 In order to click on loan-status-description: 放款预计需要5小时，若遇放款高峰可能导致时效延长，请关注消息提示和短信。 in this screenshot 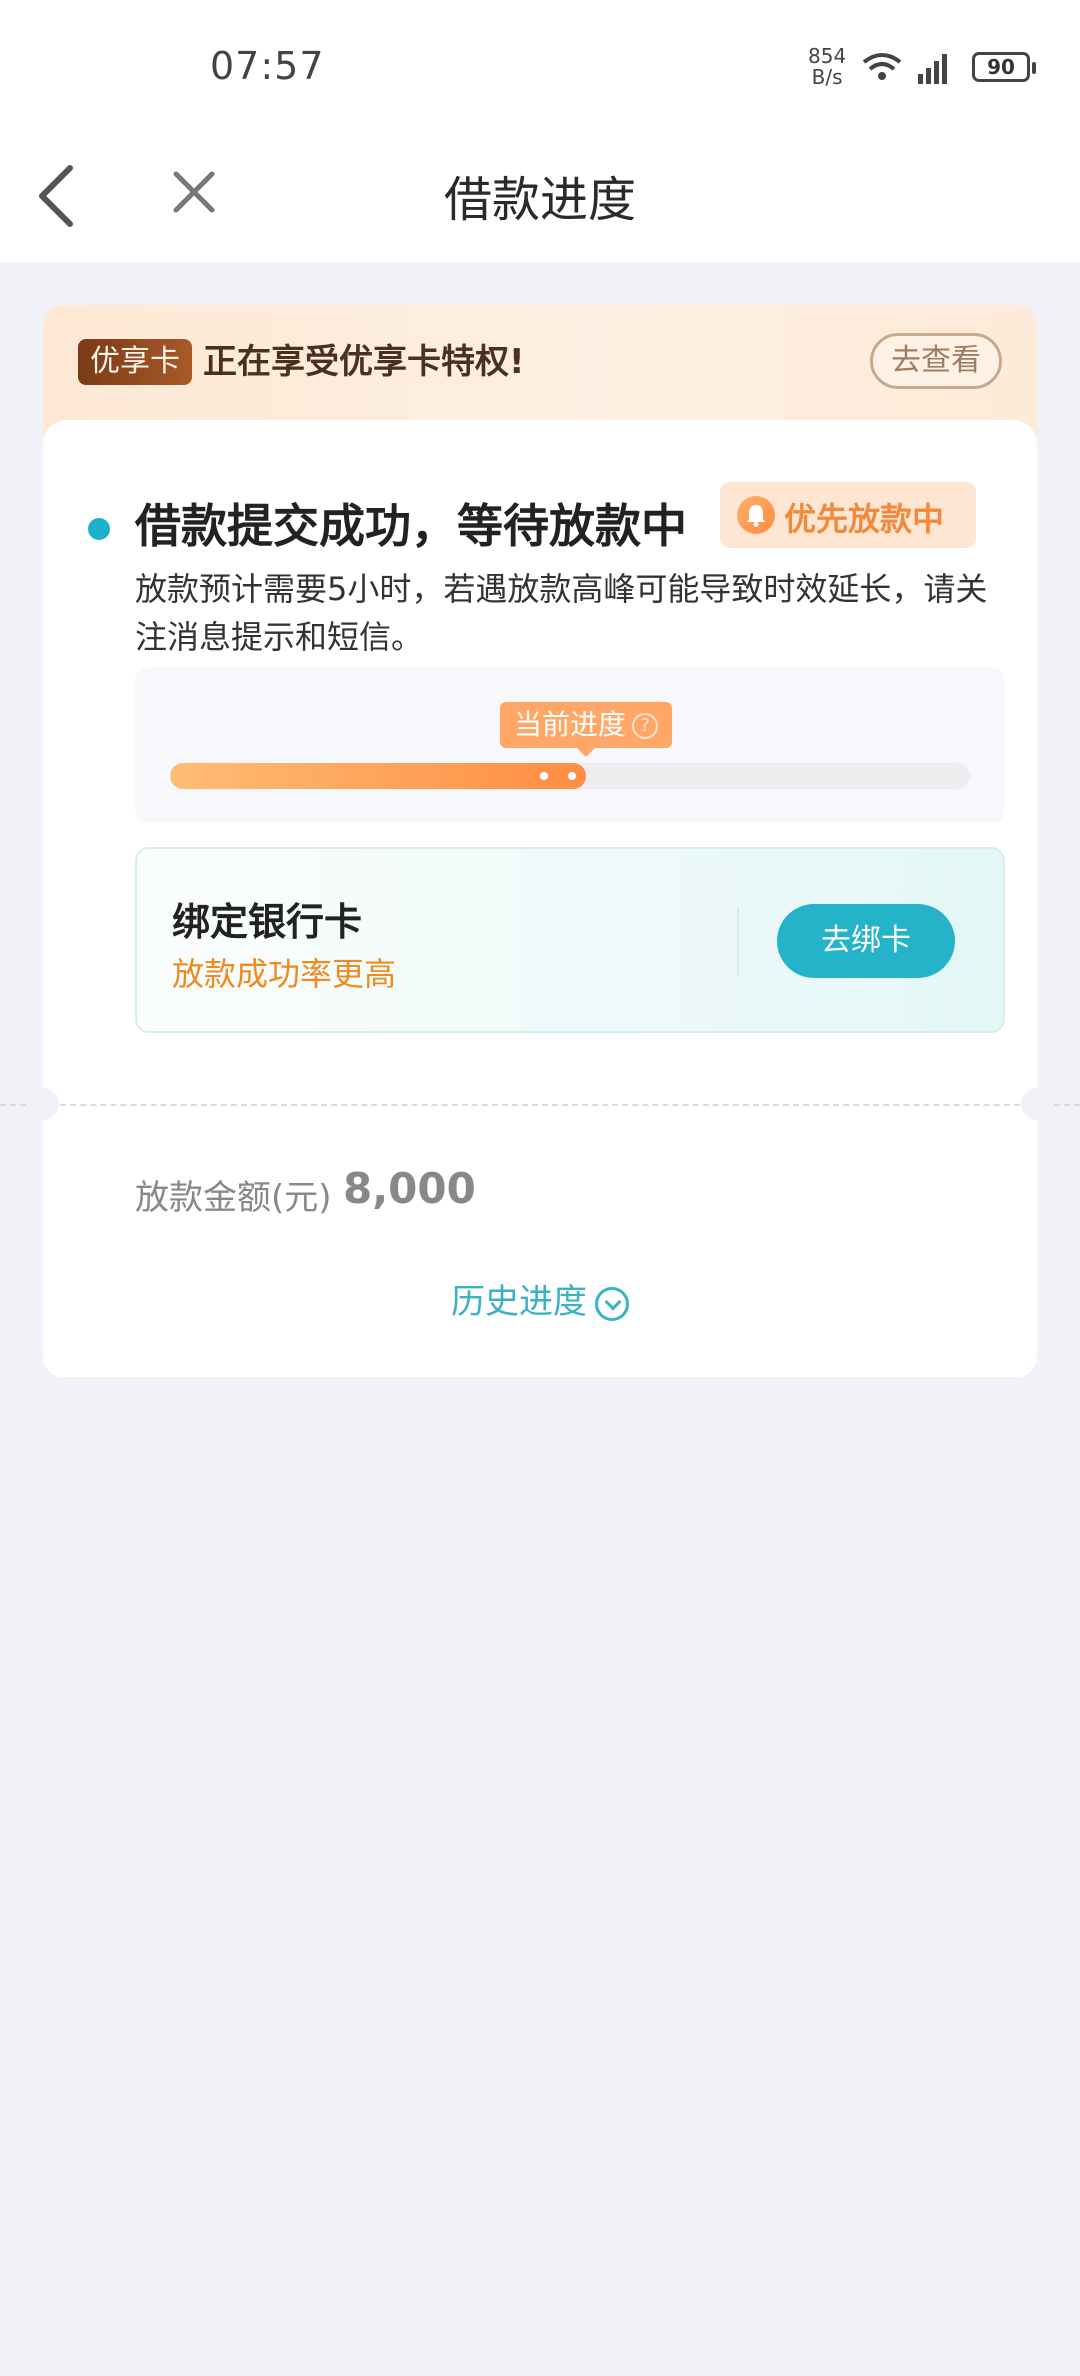, I will do `click(561, 613)`.